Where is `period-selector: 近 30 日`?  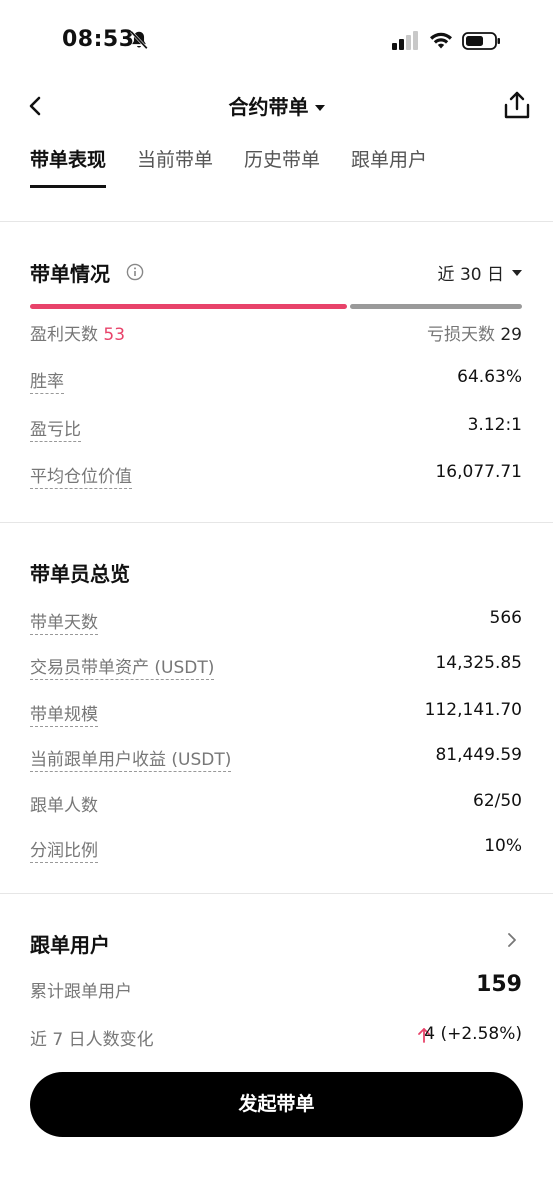
period-selector: 近 30 日 is located at coordinates (480, 272).